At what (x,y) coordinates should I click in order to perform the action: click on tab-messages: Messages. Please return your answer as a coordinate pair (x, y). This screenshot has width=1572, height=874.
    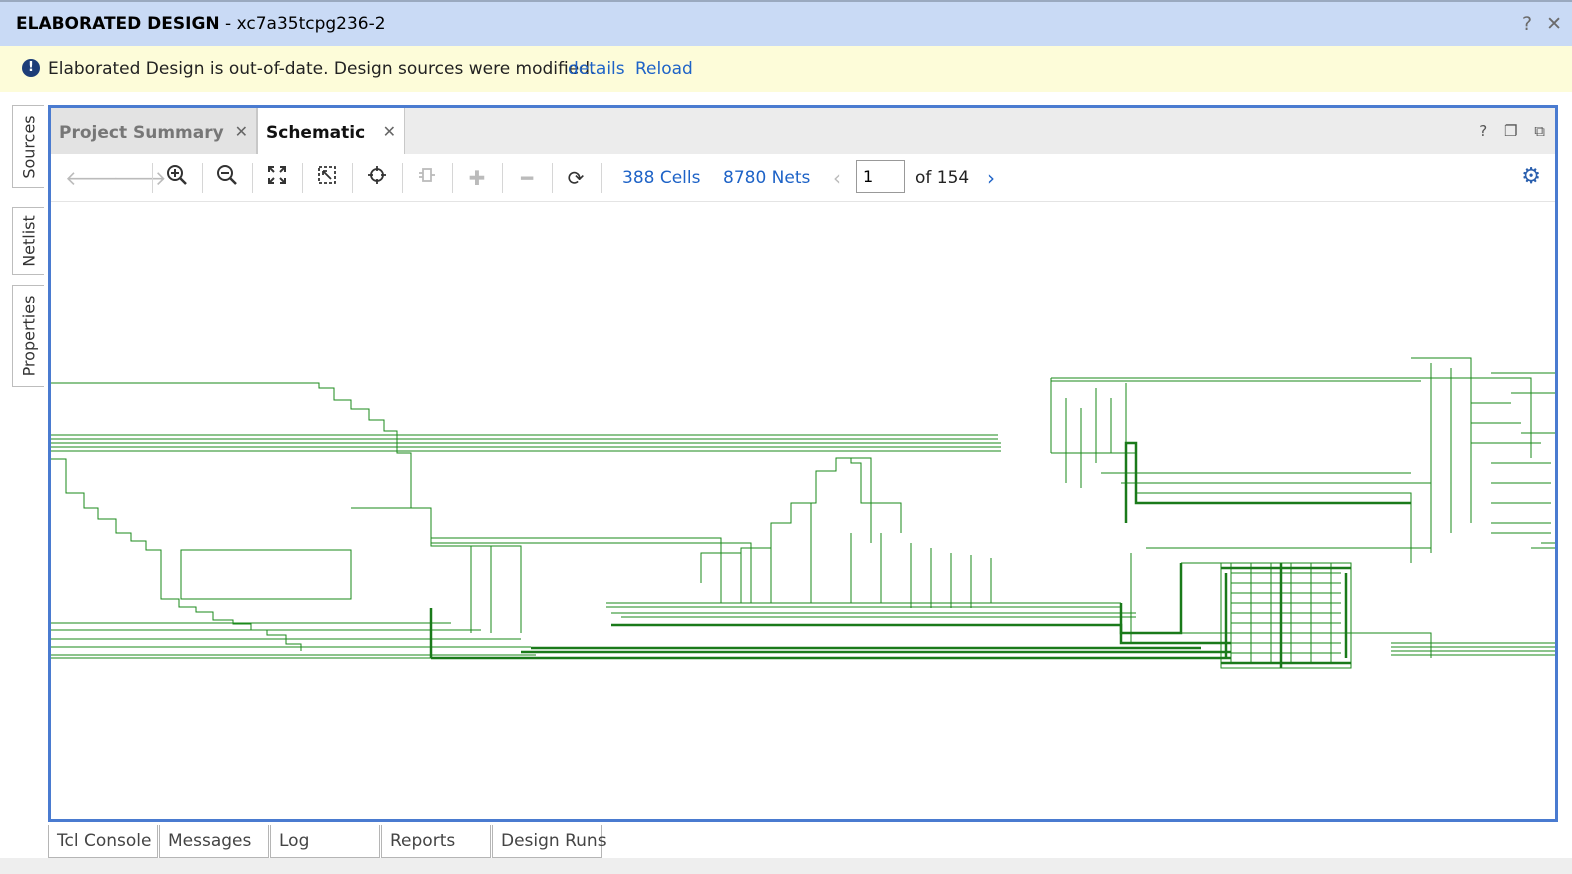
    Looking at the image, I should click on (214, 841).